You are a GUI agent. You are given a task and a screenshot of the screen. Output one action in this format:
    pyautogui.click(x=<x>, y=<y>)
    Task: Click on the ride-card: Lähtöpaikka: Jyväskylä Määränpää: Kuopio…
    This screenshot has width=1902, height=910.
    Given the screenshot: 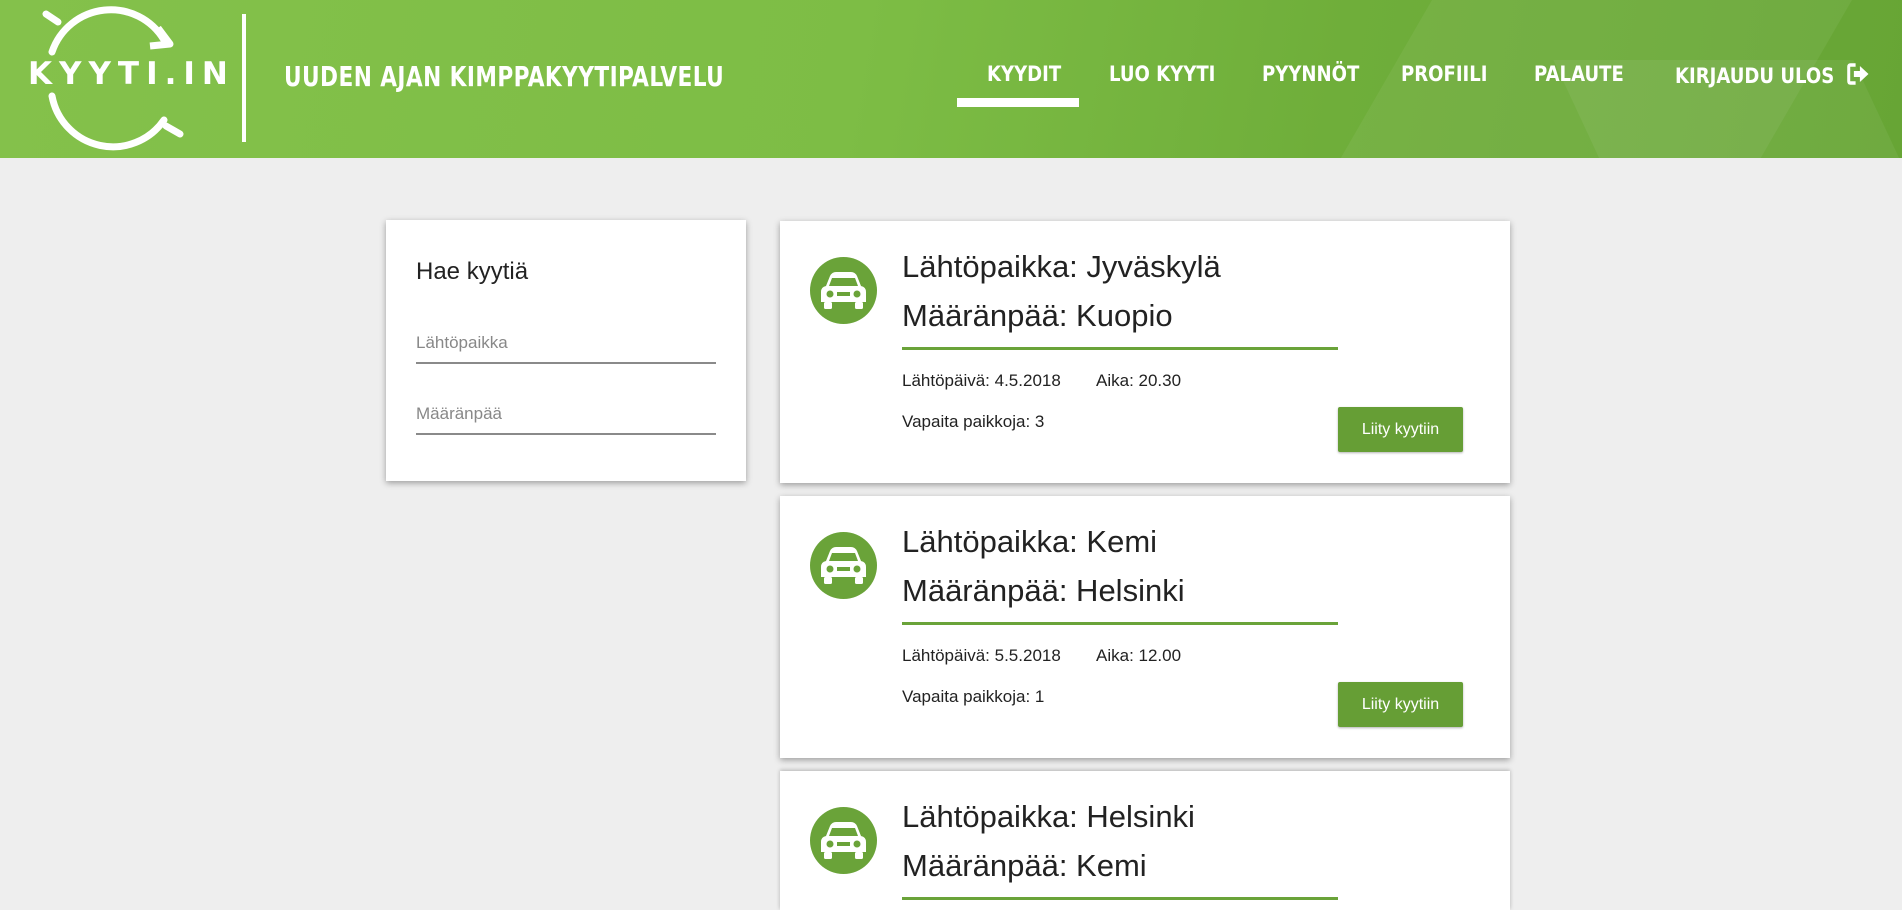 What is the action you would take?
    pyautogui.click(x=1145, y=352)
    